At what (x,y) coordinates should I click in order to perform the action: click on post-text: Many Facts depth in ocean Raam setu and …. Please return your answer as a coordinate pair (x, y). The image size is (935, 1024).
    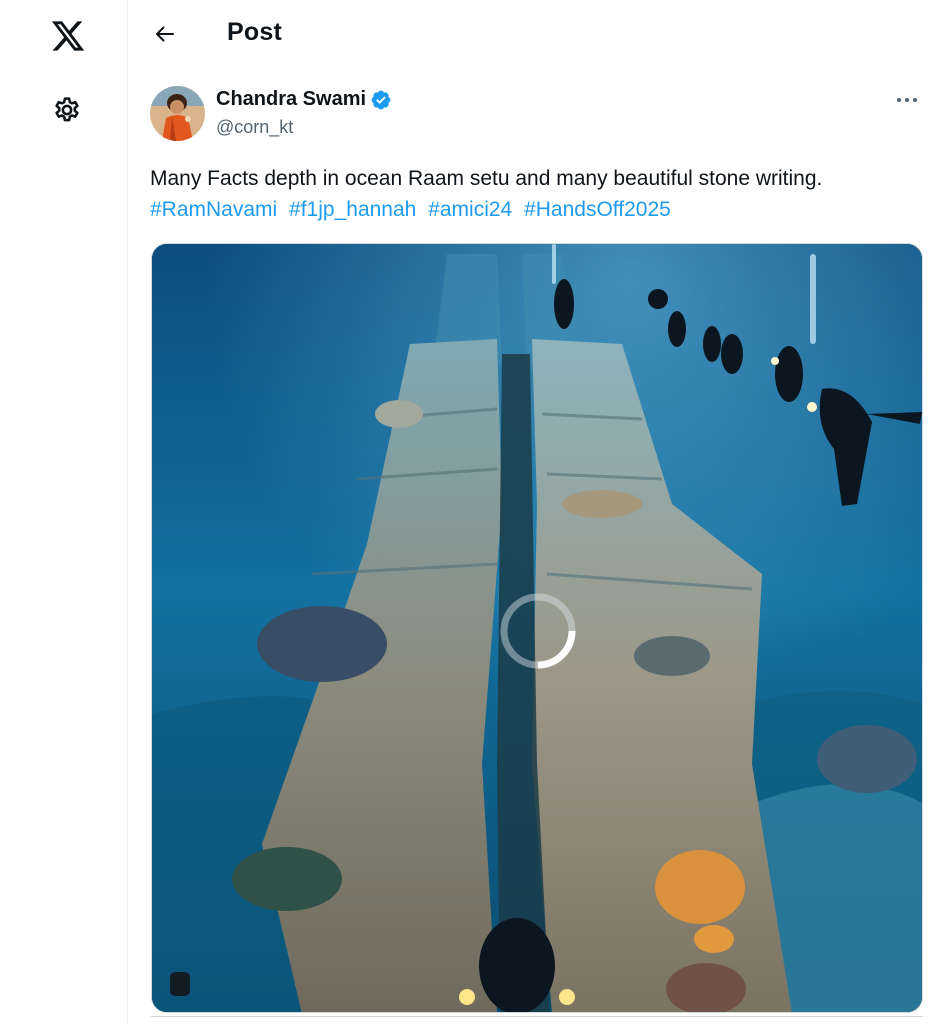
    Looking at the image, I should click on (540, 194).